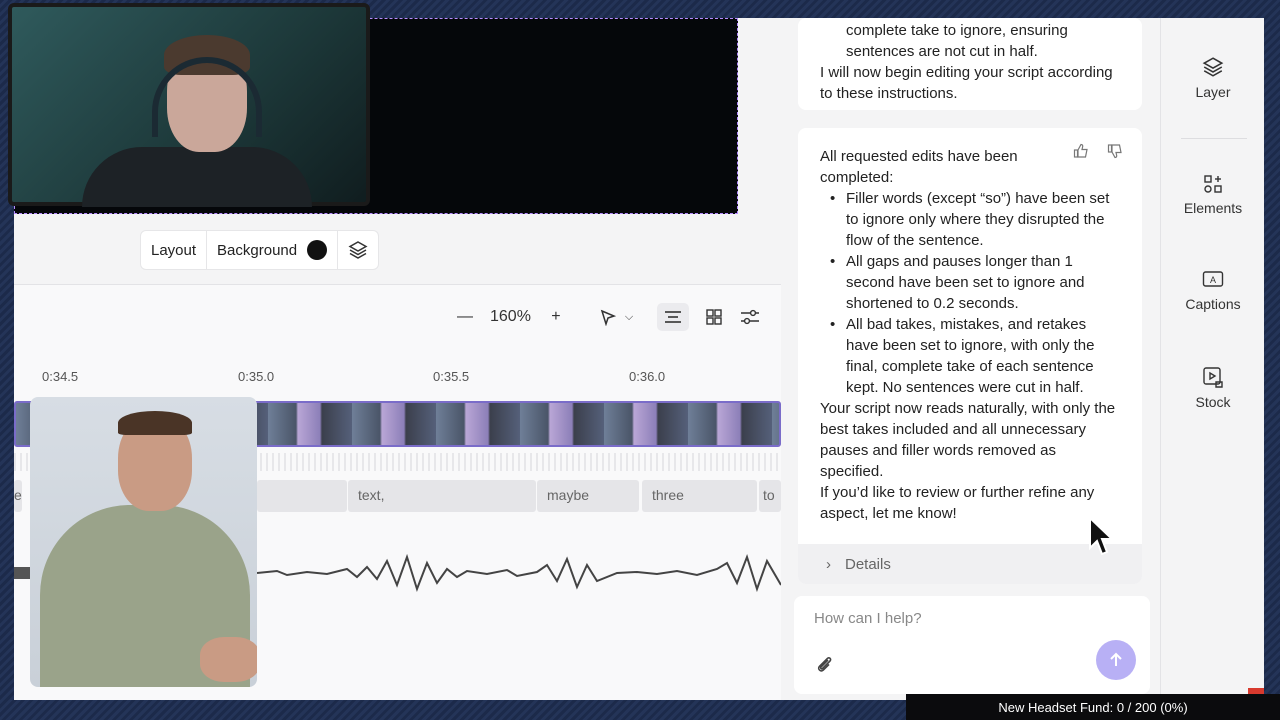 The height and width of the screenshot is (720, 1280). I want to click on transcript-view-button, so click(673, 317).